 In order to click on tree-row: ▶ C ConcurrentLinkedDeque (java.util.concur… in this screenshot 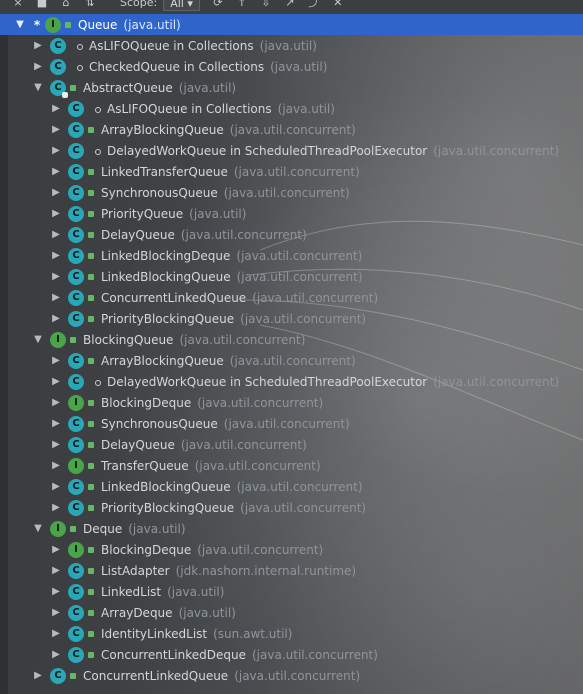, I will do `click(291, 654)`.